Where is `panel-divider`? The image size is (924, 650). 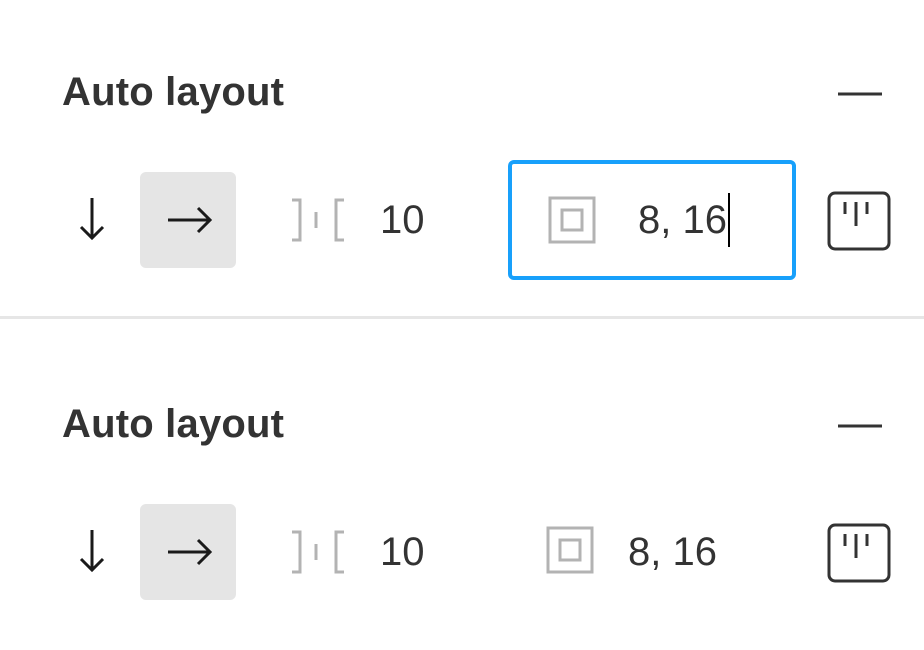 panel-divider is located at coordinates (462, 317).